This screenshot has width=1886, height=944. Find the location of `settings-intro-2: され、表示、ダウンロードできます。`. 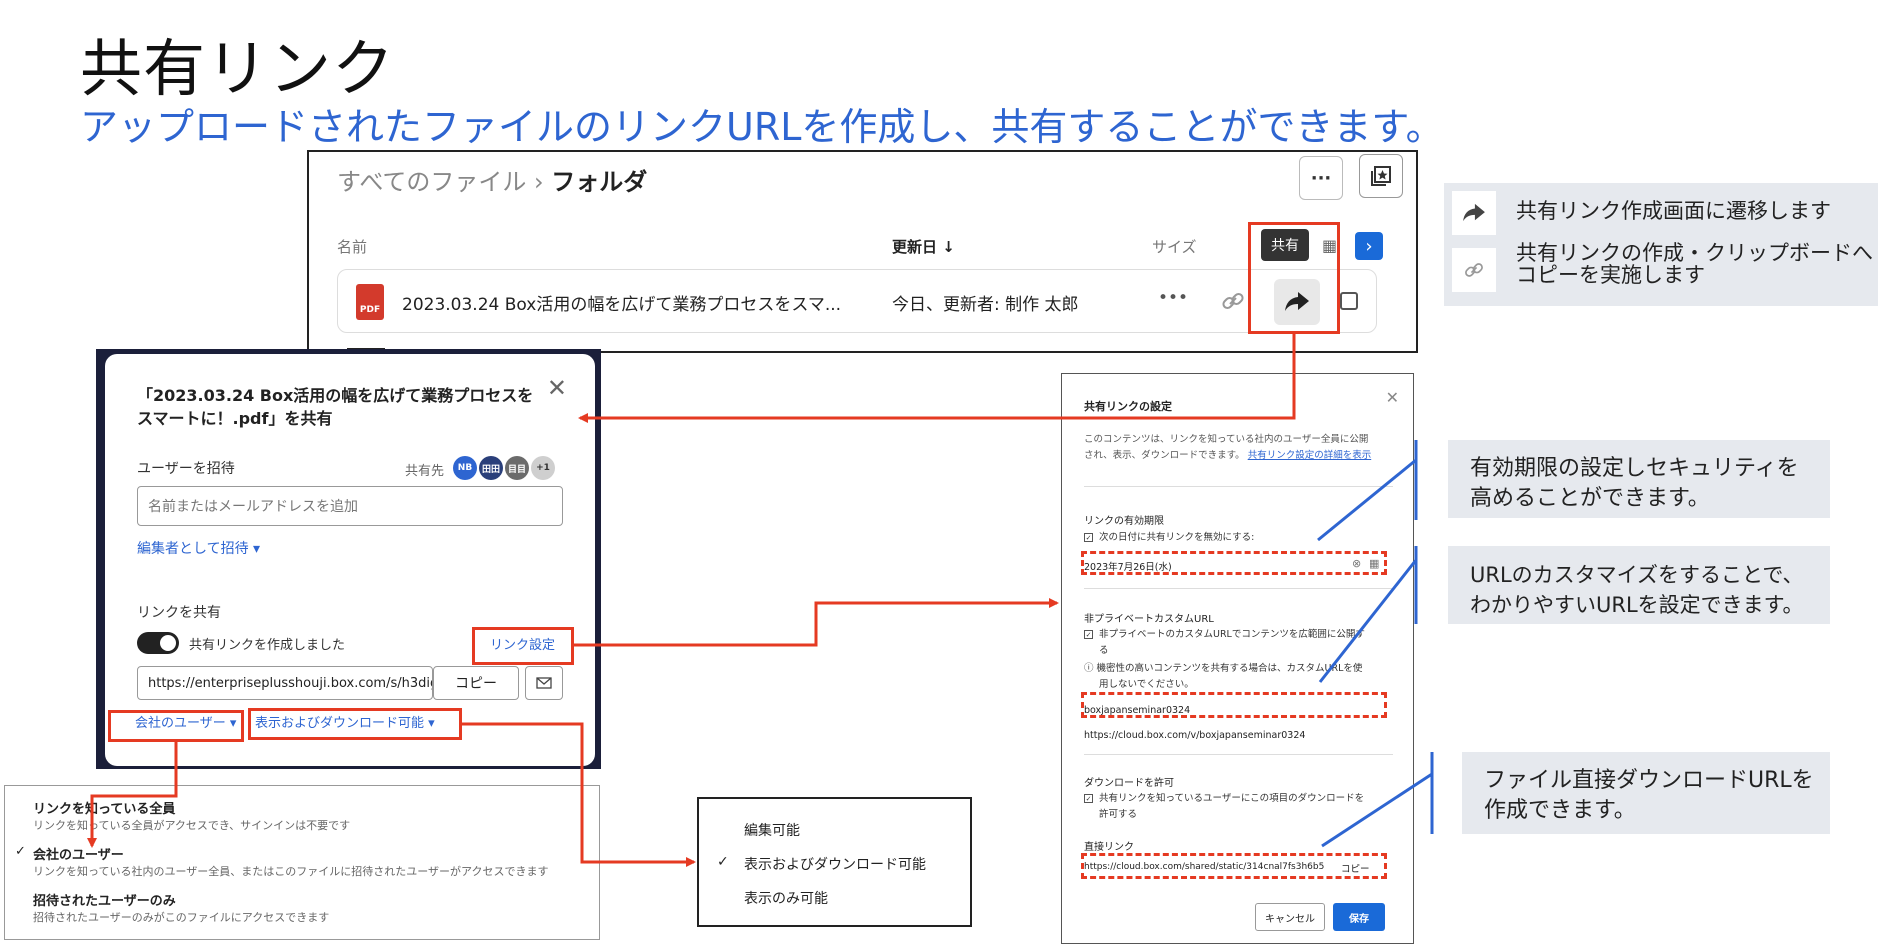

settings-intro-2: され、表示、ダウンロードできます。 is located at coordinates (1164, 455).